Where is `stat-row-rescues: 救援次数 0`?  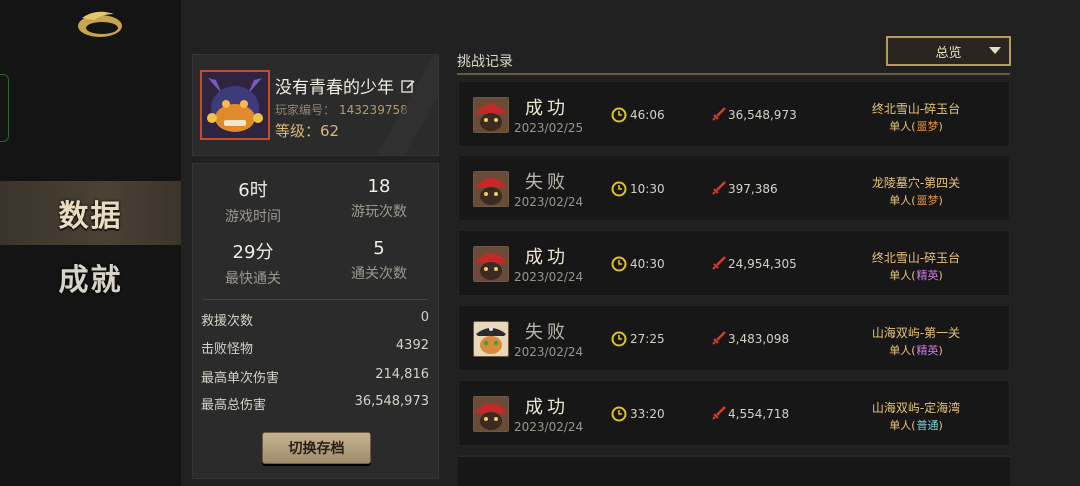
stat-row-rescues: 救援次数 0 is located at coordinates (315, 319).